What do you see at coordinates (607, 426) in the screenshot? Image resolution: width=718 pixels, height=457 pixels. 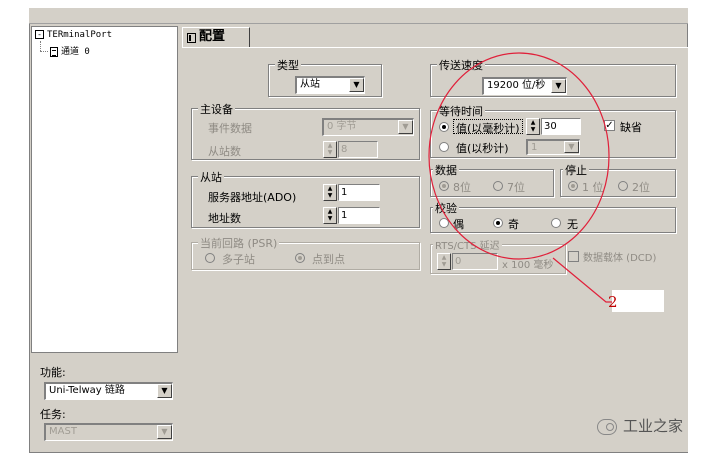 I see `wechat-icon` at bounding box center [607, 426].